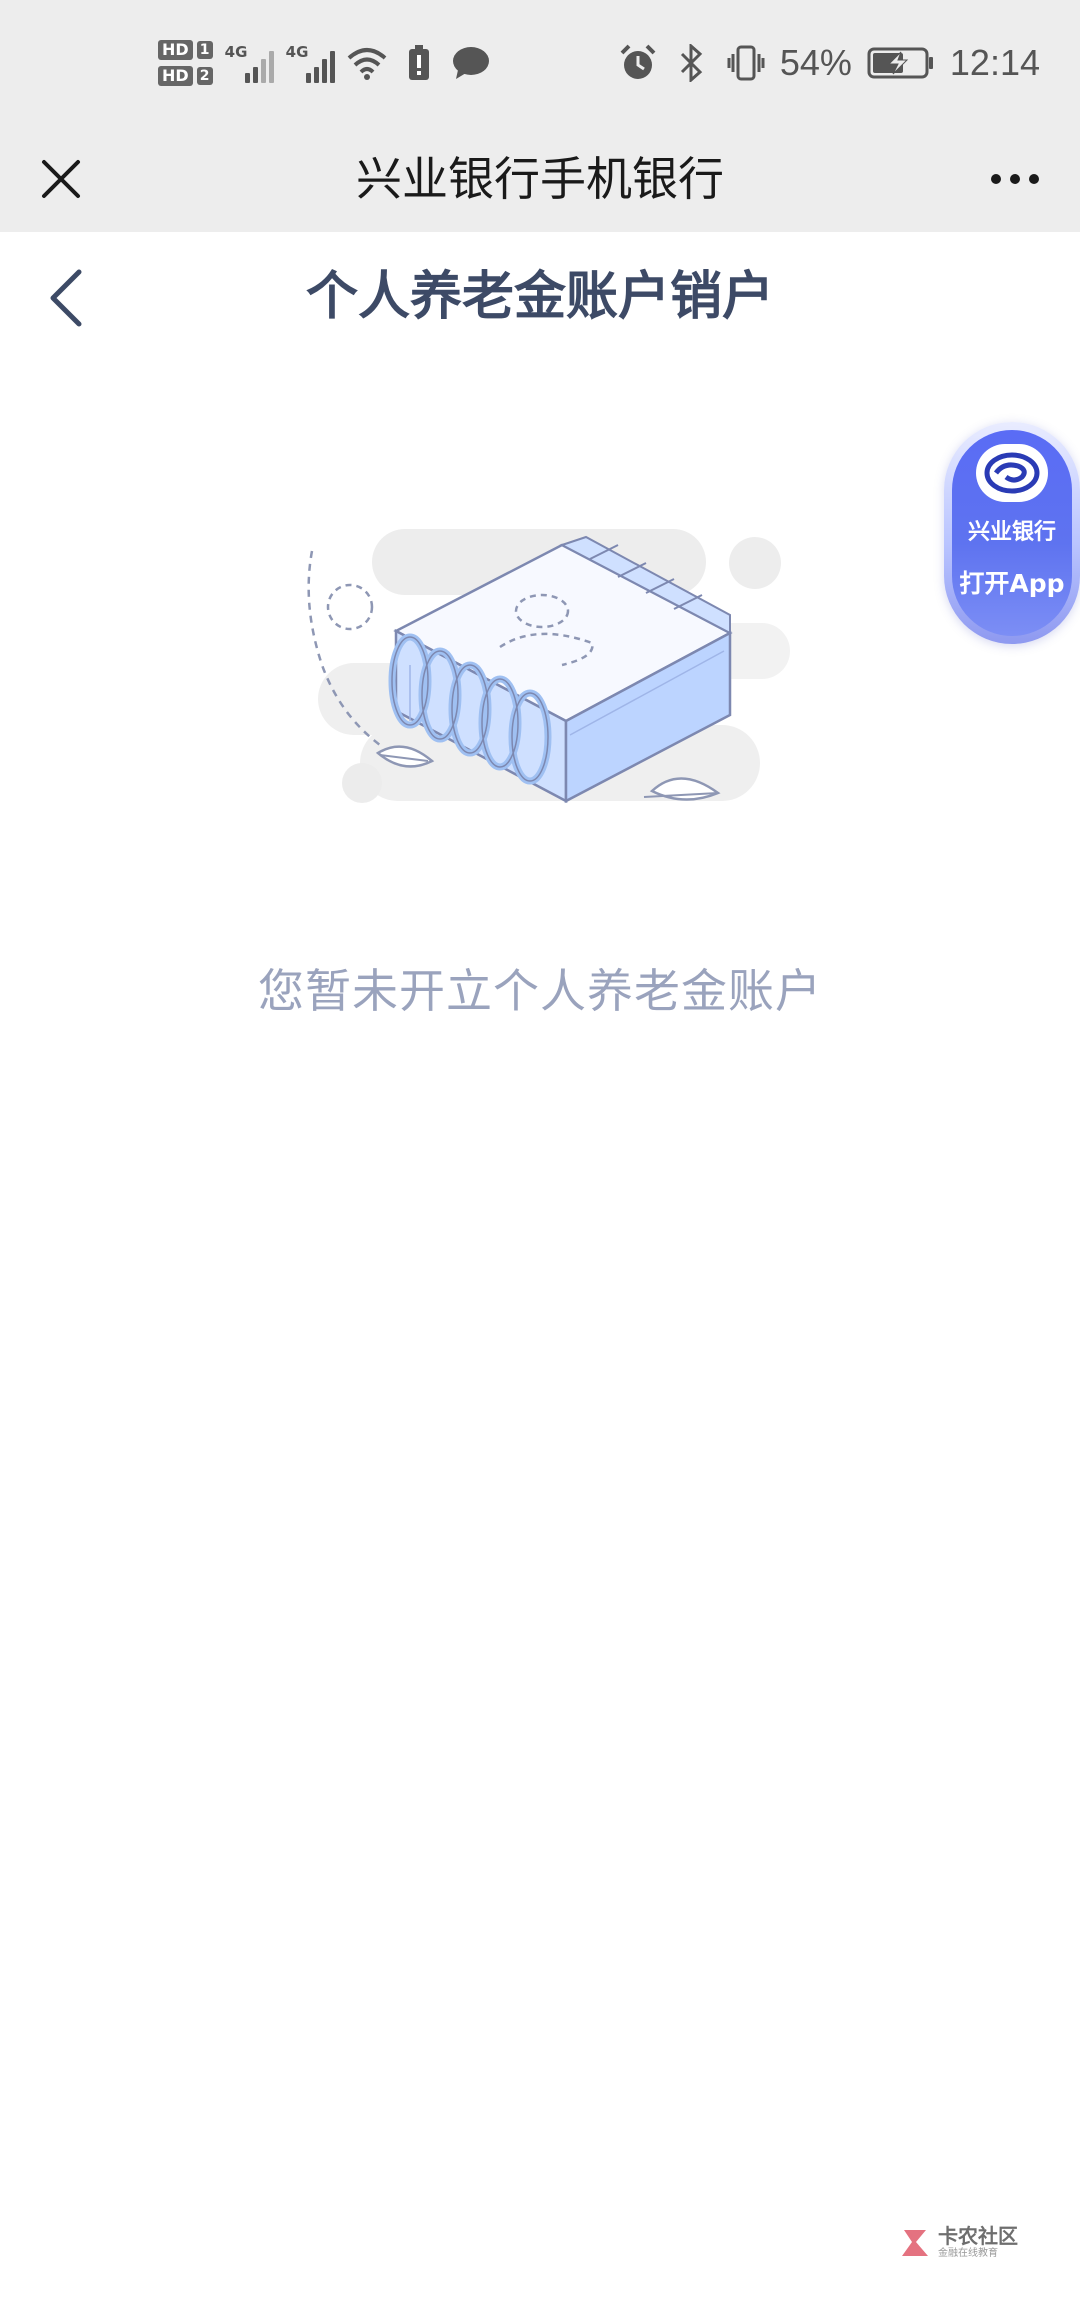 This screenshot has width=1080, height=2310. I want to click on community-watermark: 卡农社区 金融在线教育, so click(973, 2243).